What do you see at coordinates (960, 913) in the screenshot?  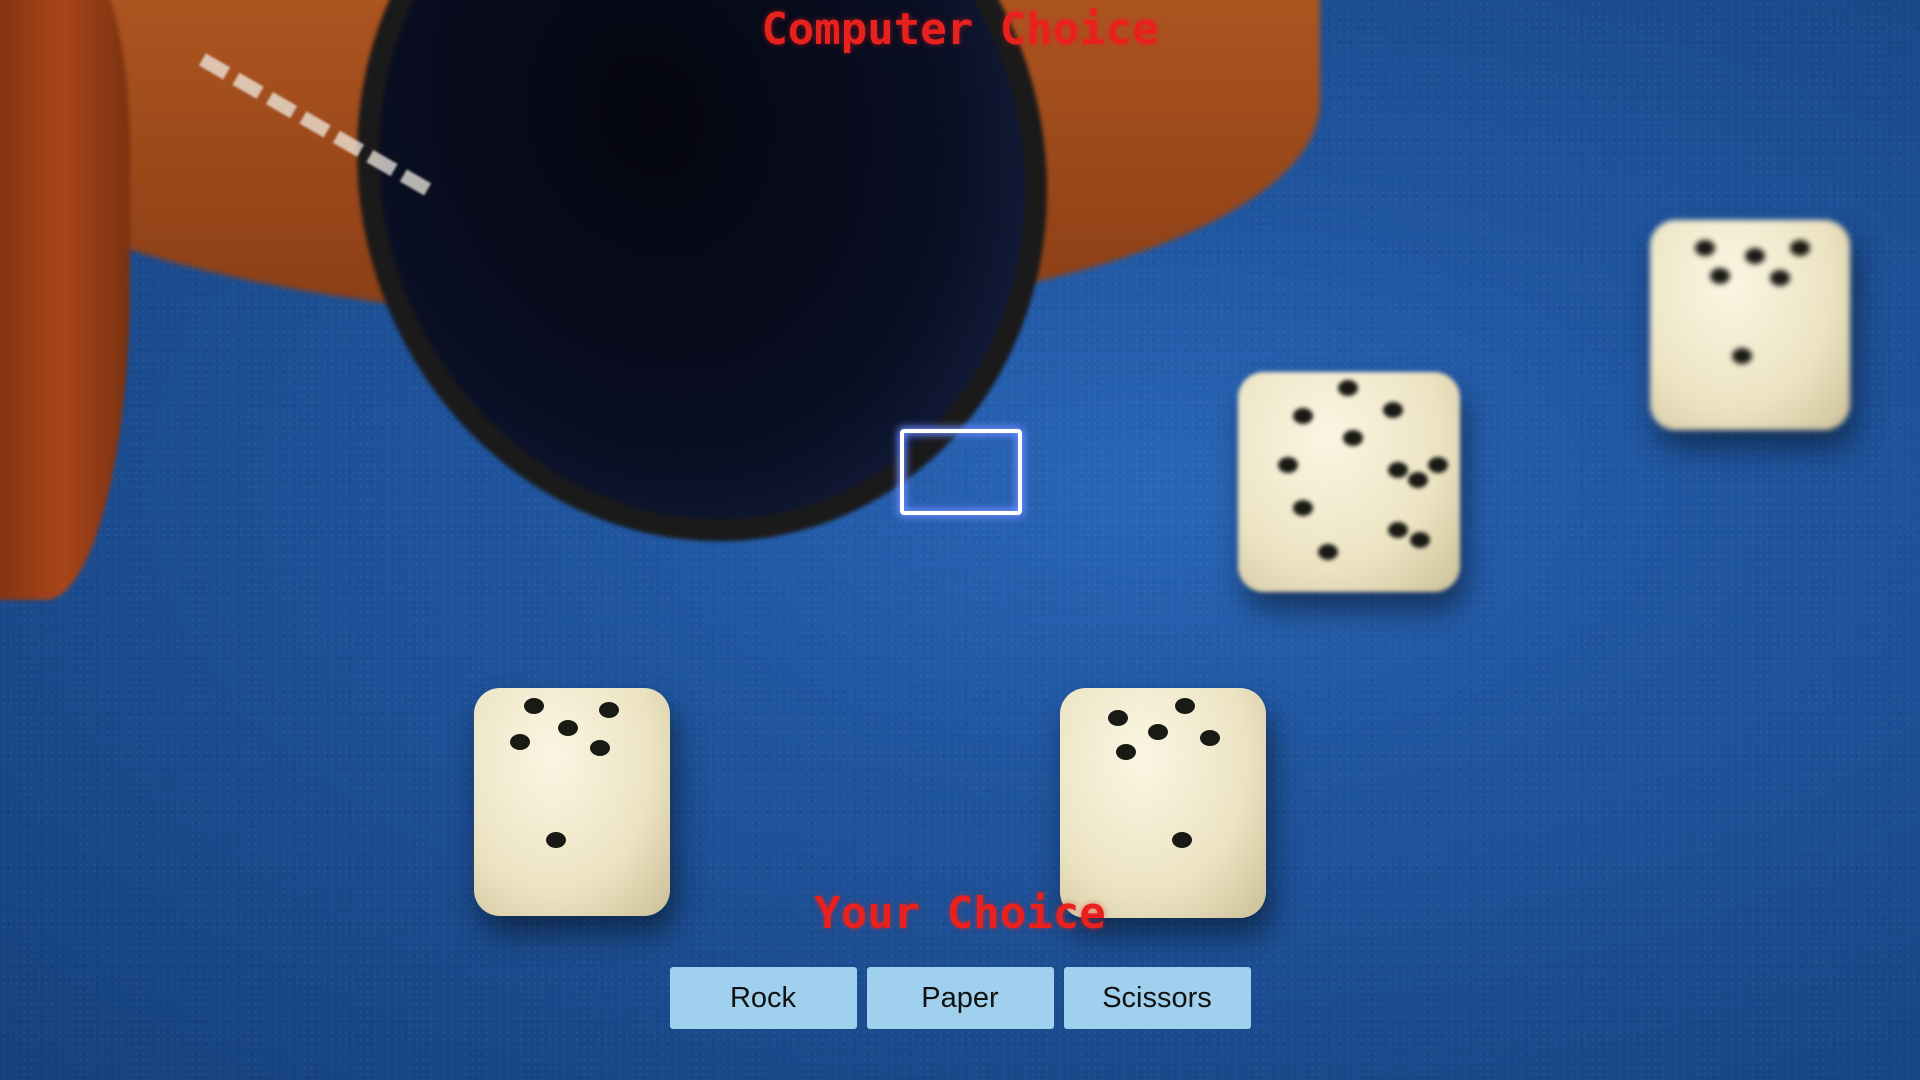 I see `your-choice-title: Your Choice` at bounding box center [960, 913].